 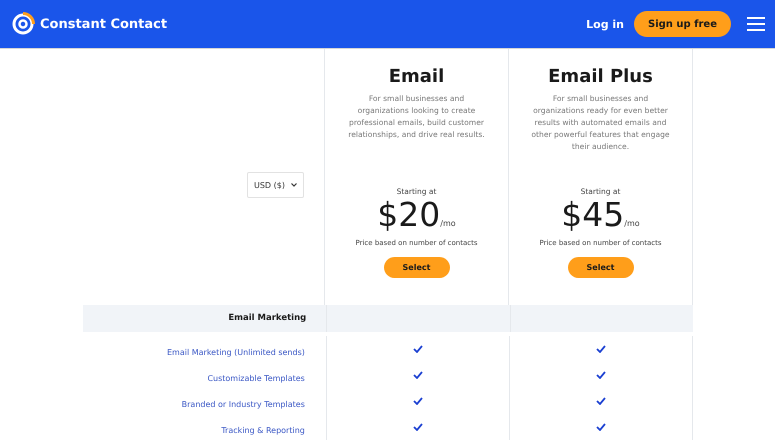 What do you see at coordinates (416, 76) in the screenshot?
I see `plan-name: Email` at bounding box center [416, 76].